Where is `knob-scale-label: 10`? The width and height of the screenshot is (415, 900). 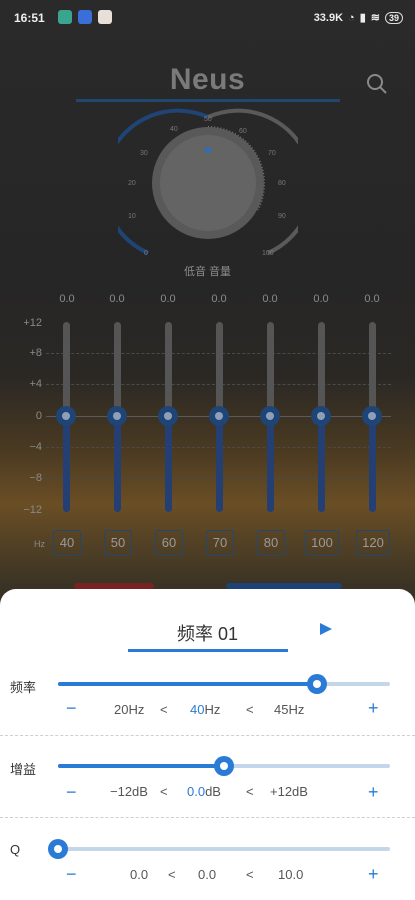 knob-scale-label: 10 is located at coordinates (132, 216).